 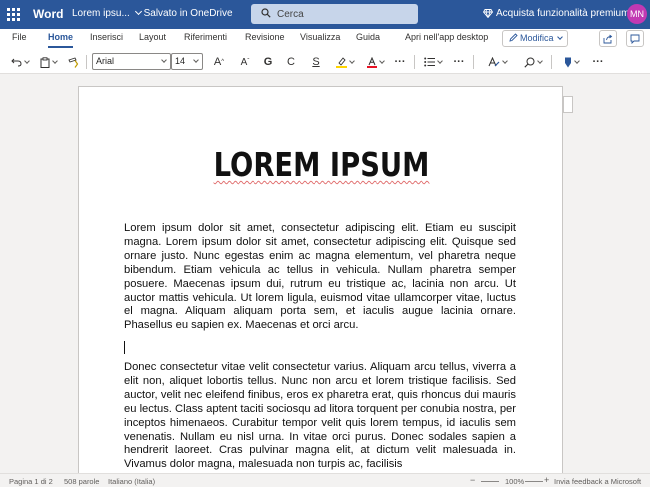 I want to click on highlighter-icon, so click(x=341, y=62).